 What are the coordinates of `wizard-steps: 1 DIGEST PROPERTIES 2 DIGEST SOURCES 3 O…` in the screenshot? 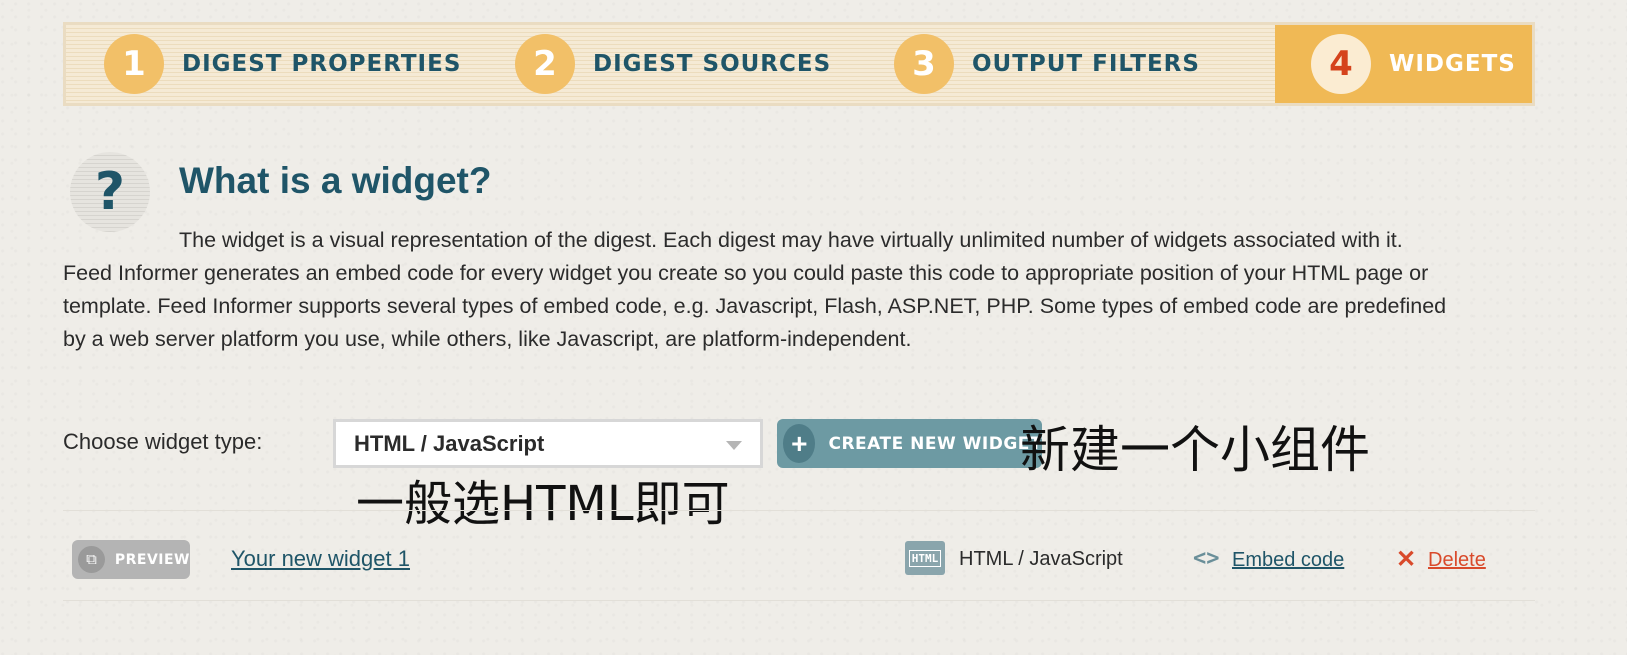 It's located at (799, 64).